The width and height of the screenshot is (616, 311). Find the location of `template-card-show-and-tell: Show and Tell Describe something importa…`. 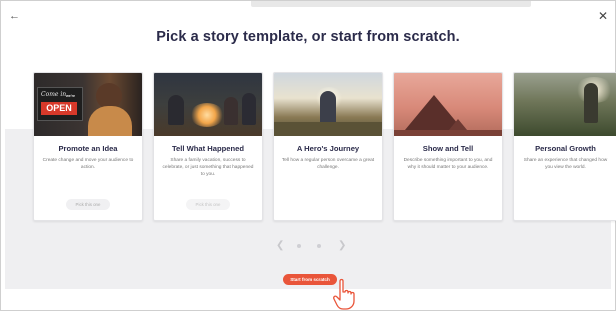

template-card-show-and-tell: Show and Tell Describe something importa… is located at coordinates (448, 146).